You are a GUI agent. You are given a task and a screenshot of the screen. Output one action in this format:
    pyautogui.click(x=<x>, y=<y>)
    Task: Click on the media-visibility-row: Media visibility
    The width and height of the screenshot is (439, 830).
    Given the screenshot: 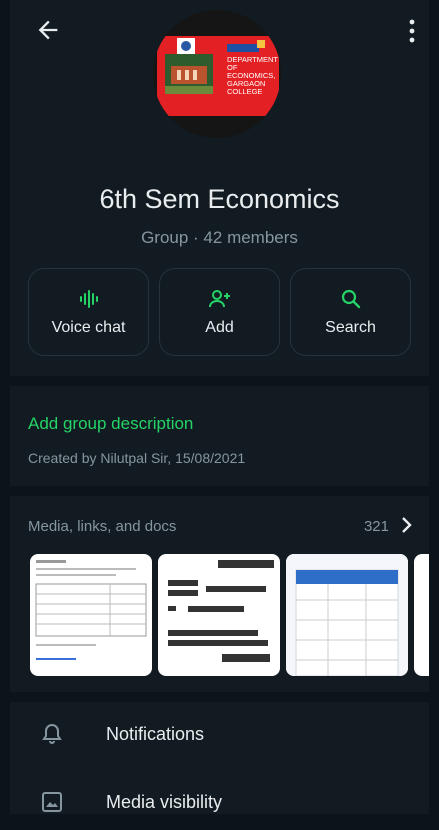 What is the action you would take?
    pyautogui.click(x=219, y=802)
    